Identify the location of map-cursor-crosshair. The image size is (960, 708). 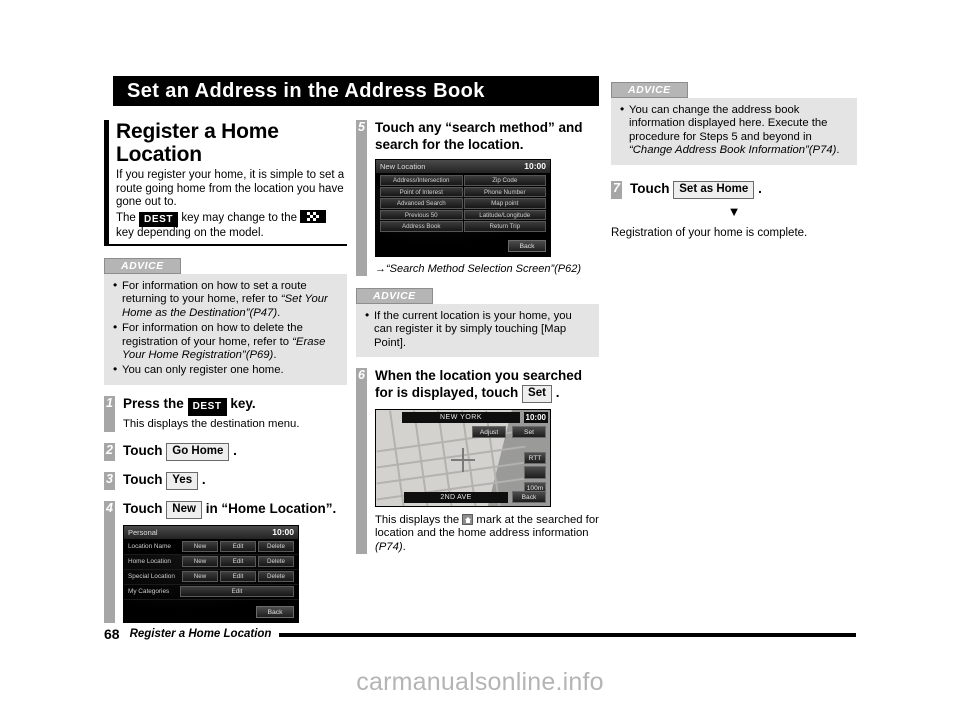
(463, 459).